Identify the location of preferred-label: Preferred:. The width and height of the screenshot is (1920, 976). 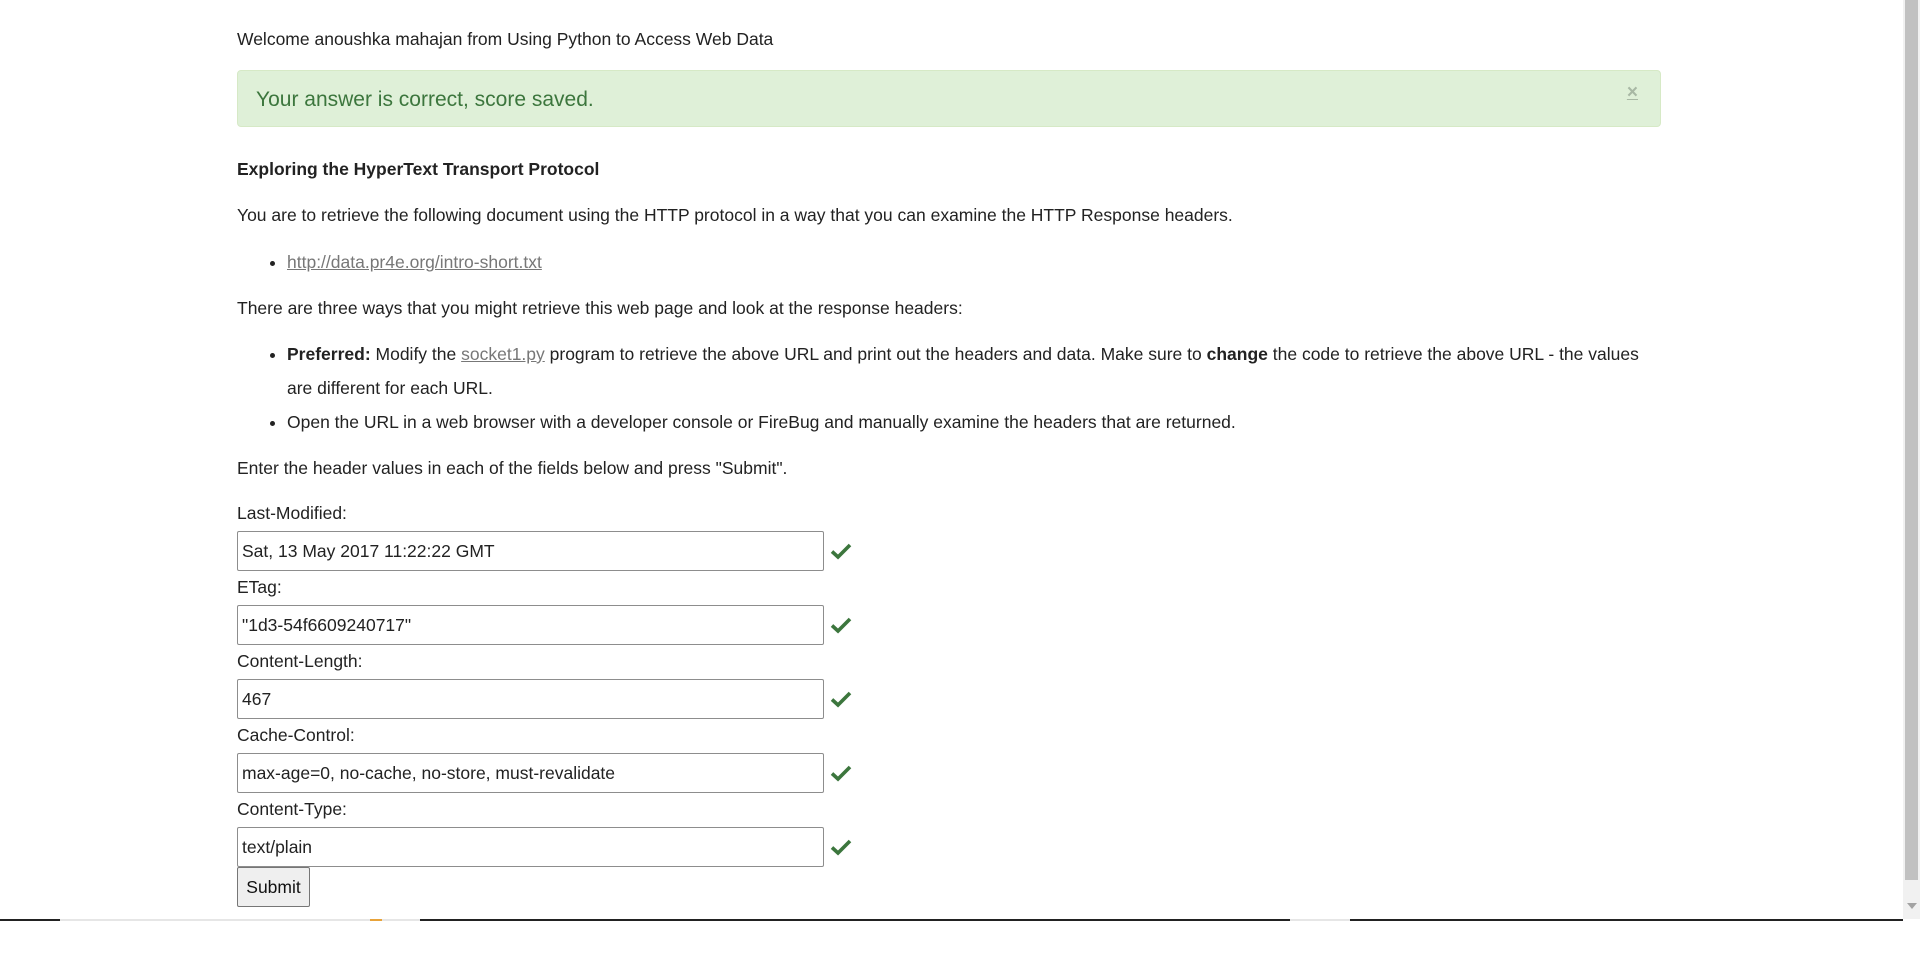
(329, 354).